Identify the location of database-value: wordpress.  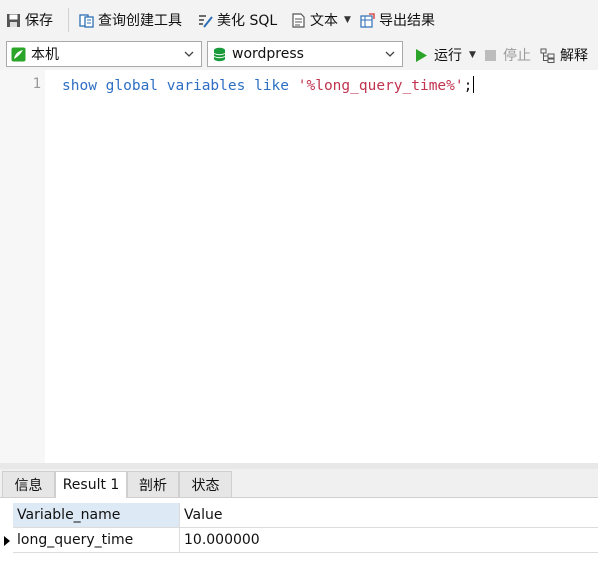
(268, 54).